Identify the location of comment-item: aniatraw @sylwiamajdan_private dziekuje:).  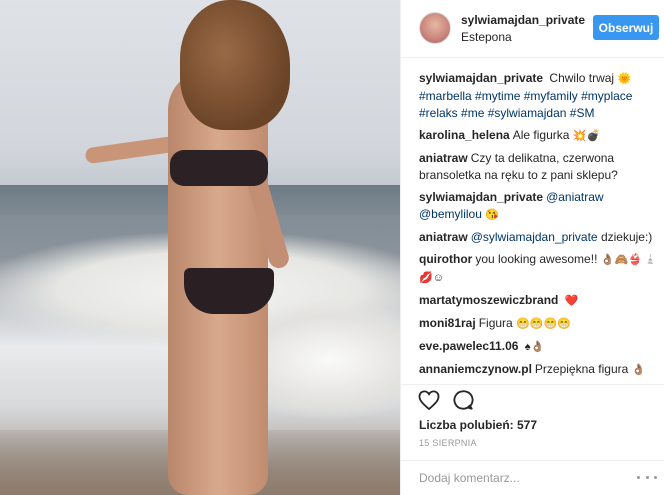
(540, 237).